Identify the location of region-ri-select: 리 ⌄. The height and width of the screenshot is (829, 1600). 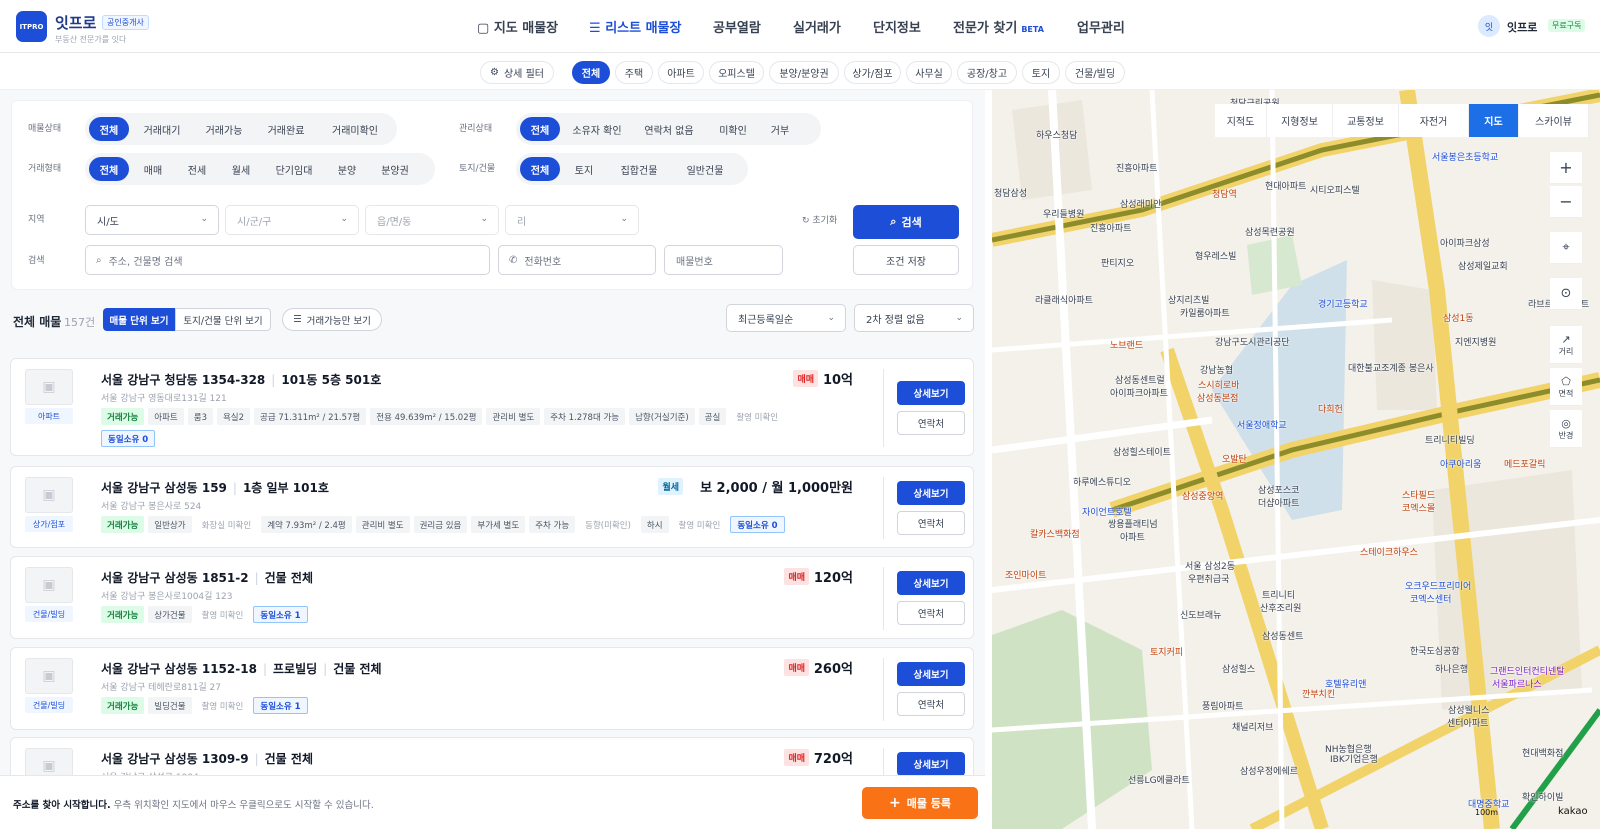
(572, 220).